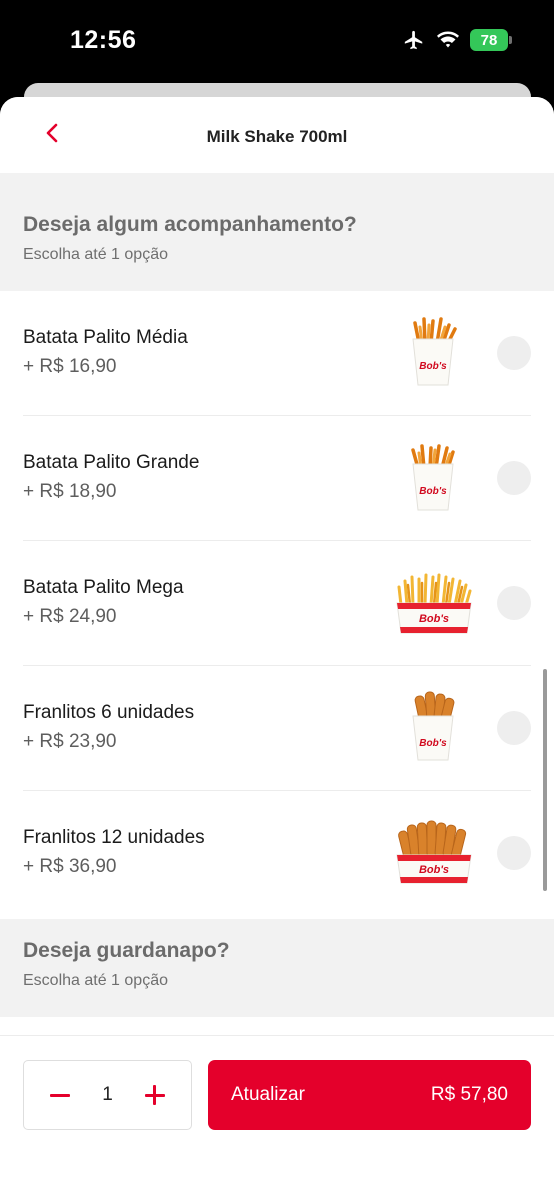 The image size is (554, 1200). I want to click on option-name: Batata Palito Grande, so click(111, 462).